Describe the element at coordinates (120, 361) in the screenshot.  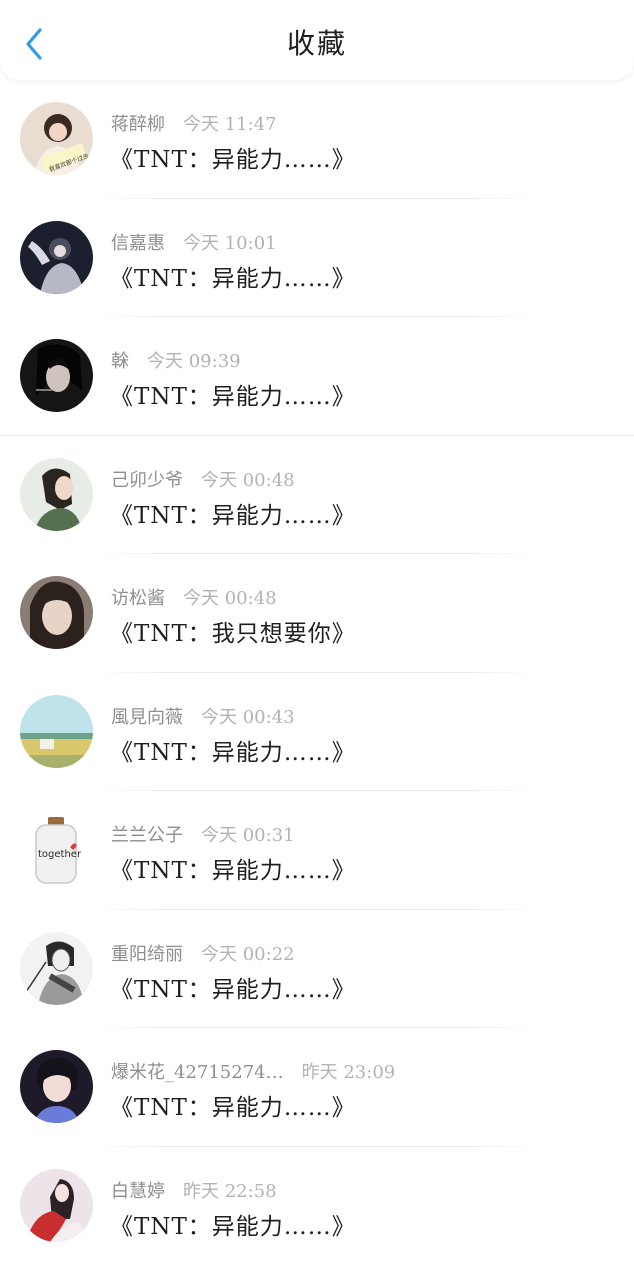
I see `author-name: 榦` at that location.